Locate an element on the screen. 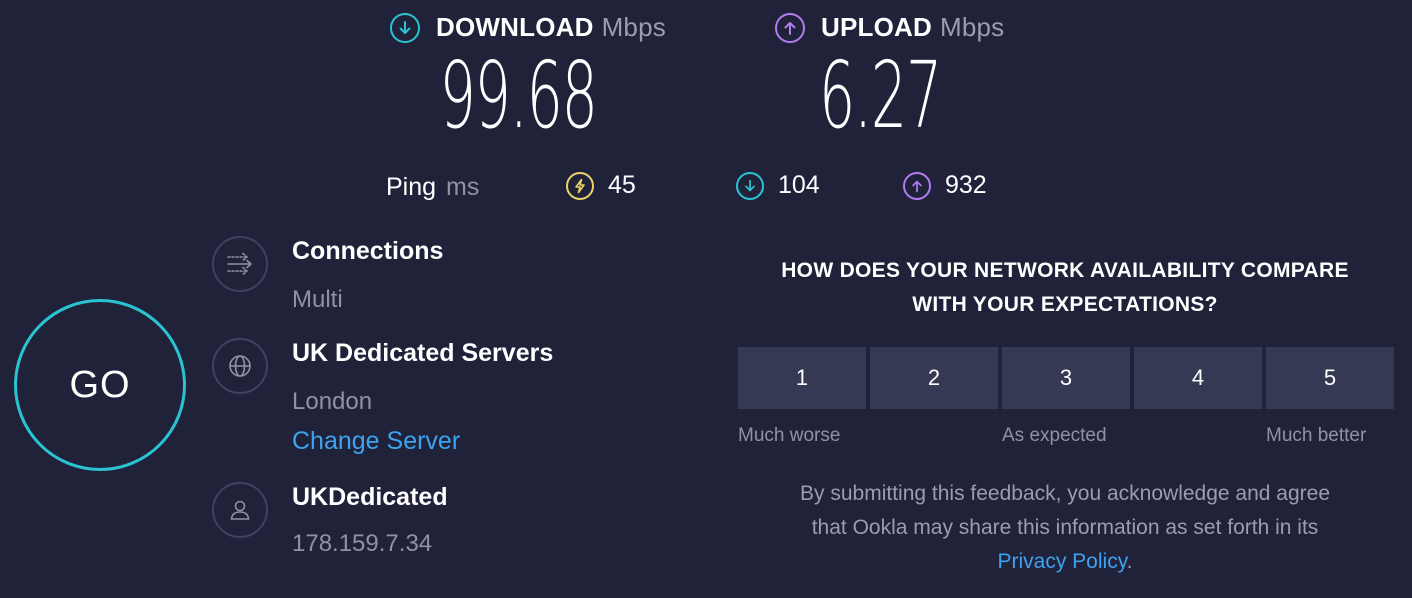  ping-download: 104 is located at coordinates (778, 185).